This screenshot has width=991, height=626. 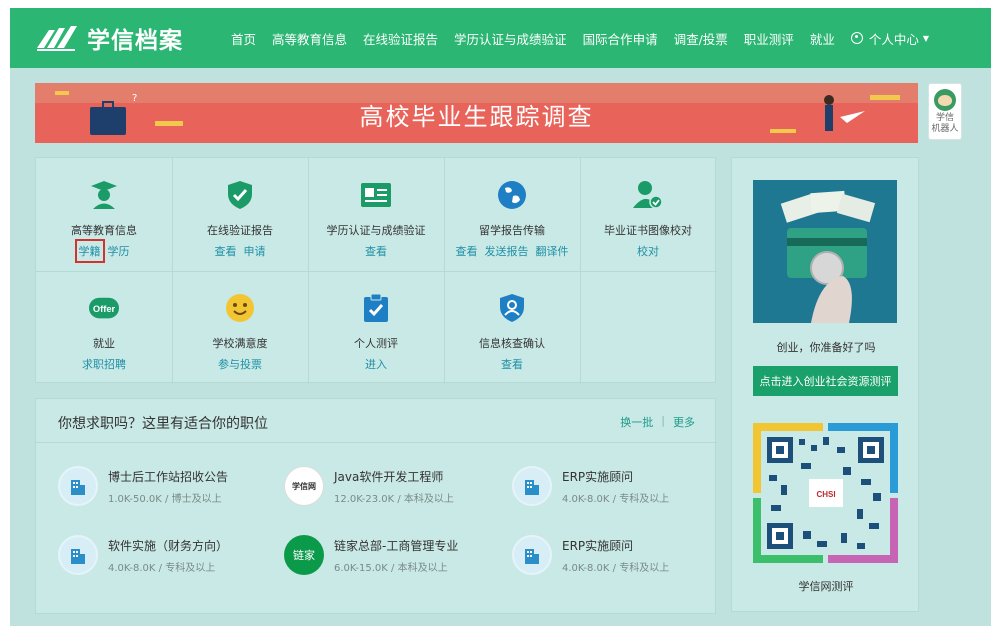 What do you see at coordinates (168, 476) in the screenshot?
I see `job-title: 博士后工作站招收公告` at bounding box center [168, 476].